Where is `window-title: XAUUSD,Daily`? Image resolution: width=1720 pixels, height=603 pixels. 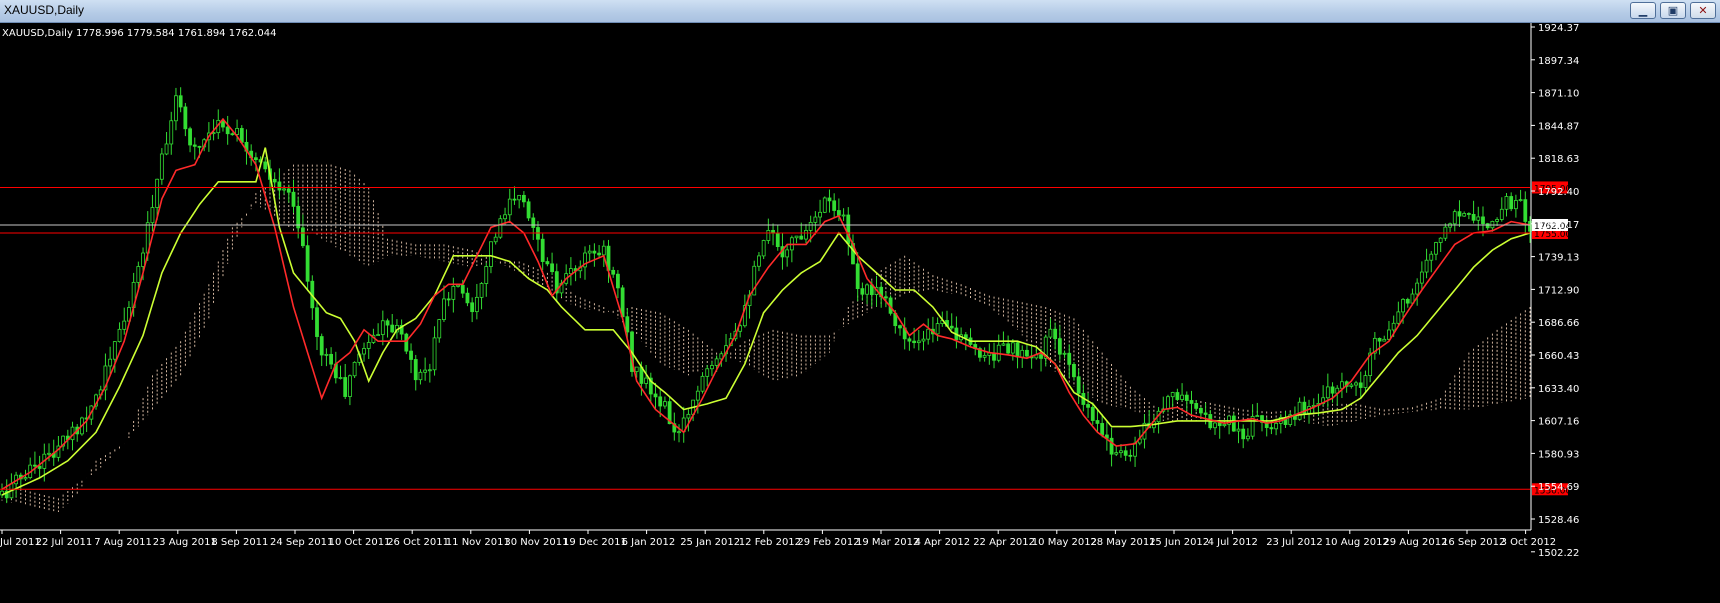 window-title: XAUUSD,Daily is located at coordinates (44, 10).